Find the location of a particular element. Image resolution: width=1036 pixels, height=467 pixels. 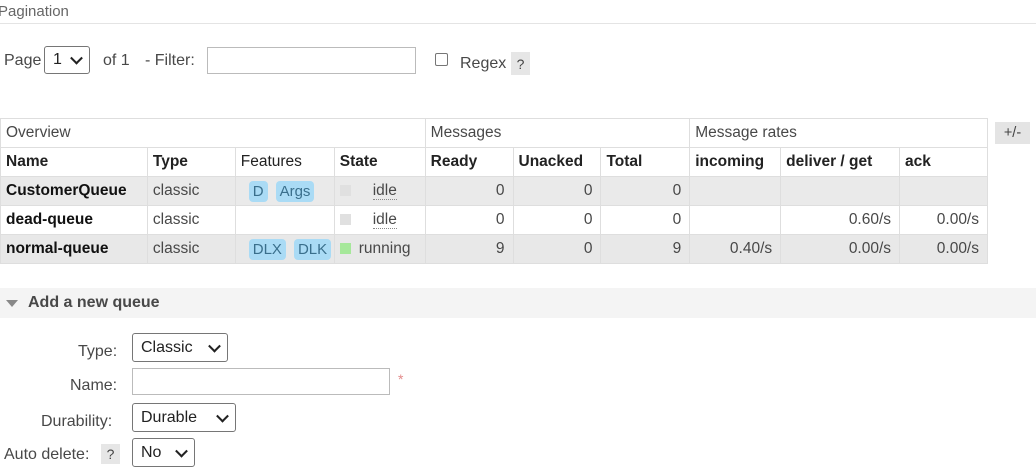

add-queue-title: Add a new queue is located at coordinates (94, 302).